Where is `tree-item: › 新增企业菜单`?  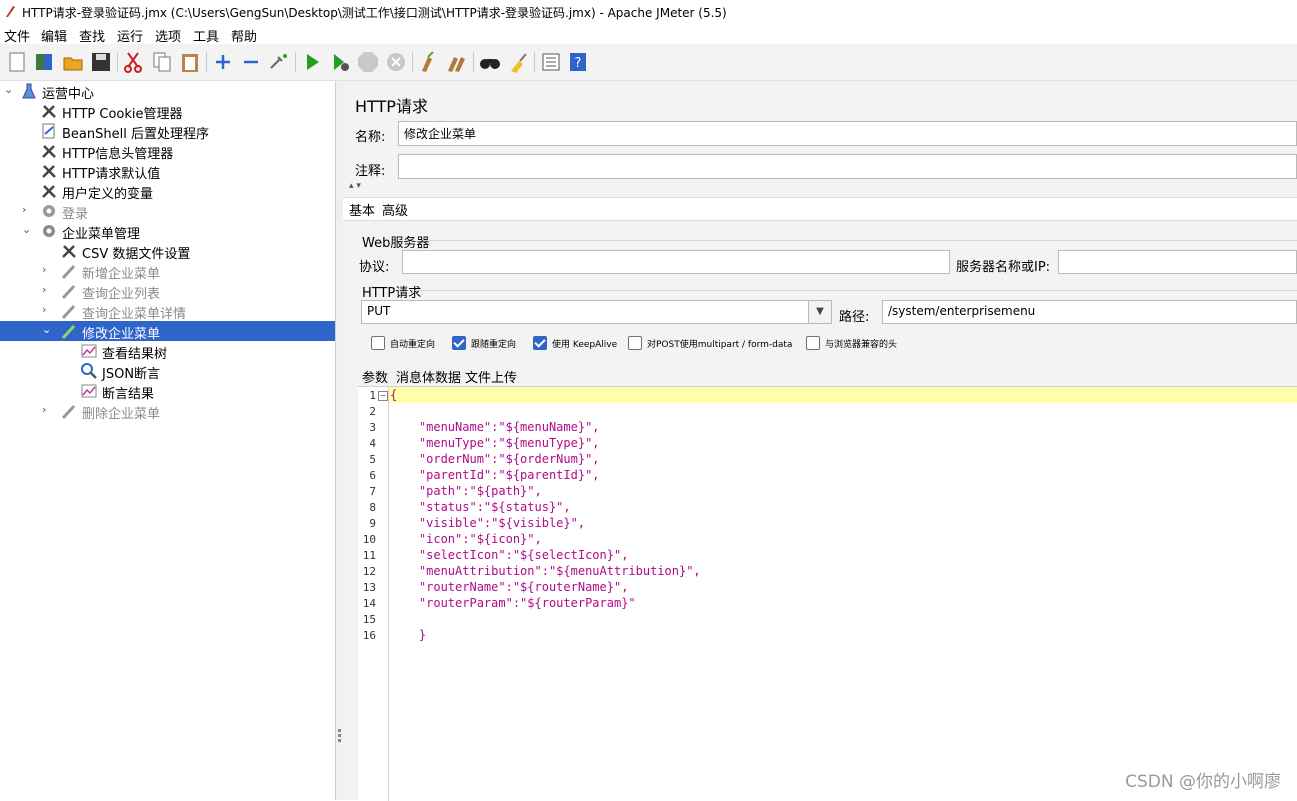 tree-item: › 新增企业菜单 is located at coordinates (167, 271).